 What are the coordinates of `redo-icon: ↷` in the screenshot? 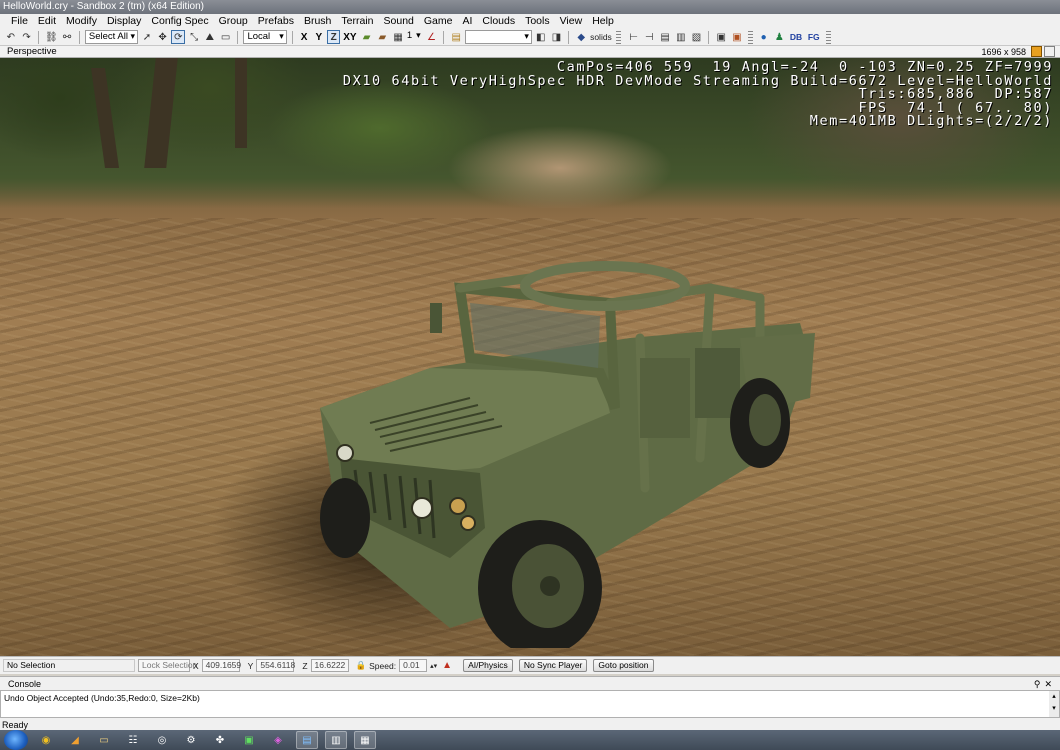 It's located at (27, 37).